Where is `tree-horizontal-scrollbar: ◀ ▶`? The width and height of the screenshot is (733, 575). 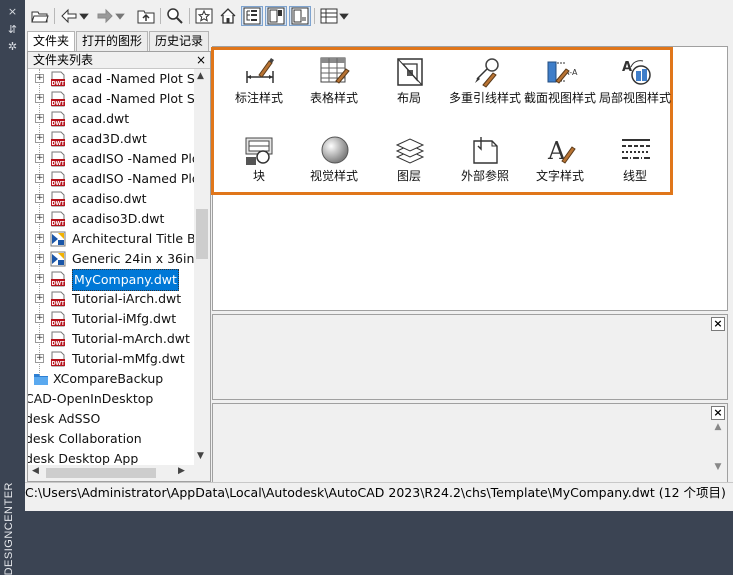 tree-horizontal-scrollbar: ◀ ▶ is located at coordinates (119, 473).